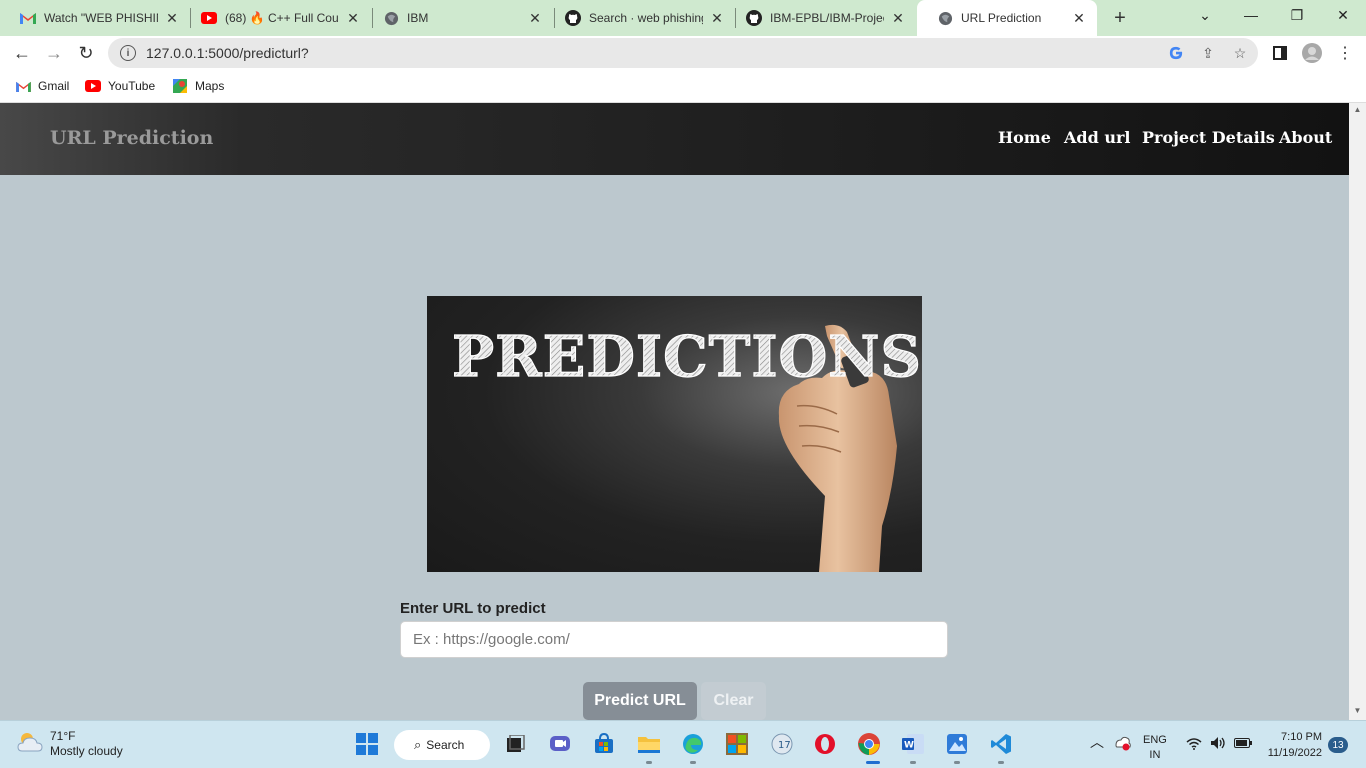 This screenshot has height=768, width=1366. I want to click on weather-widget: 71°F Mostly cloudy, so click(69, 744).